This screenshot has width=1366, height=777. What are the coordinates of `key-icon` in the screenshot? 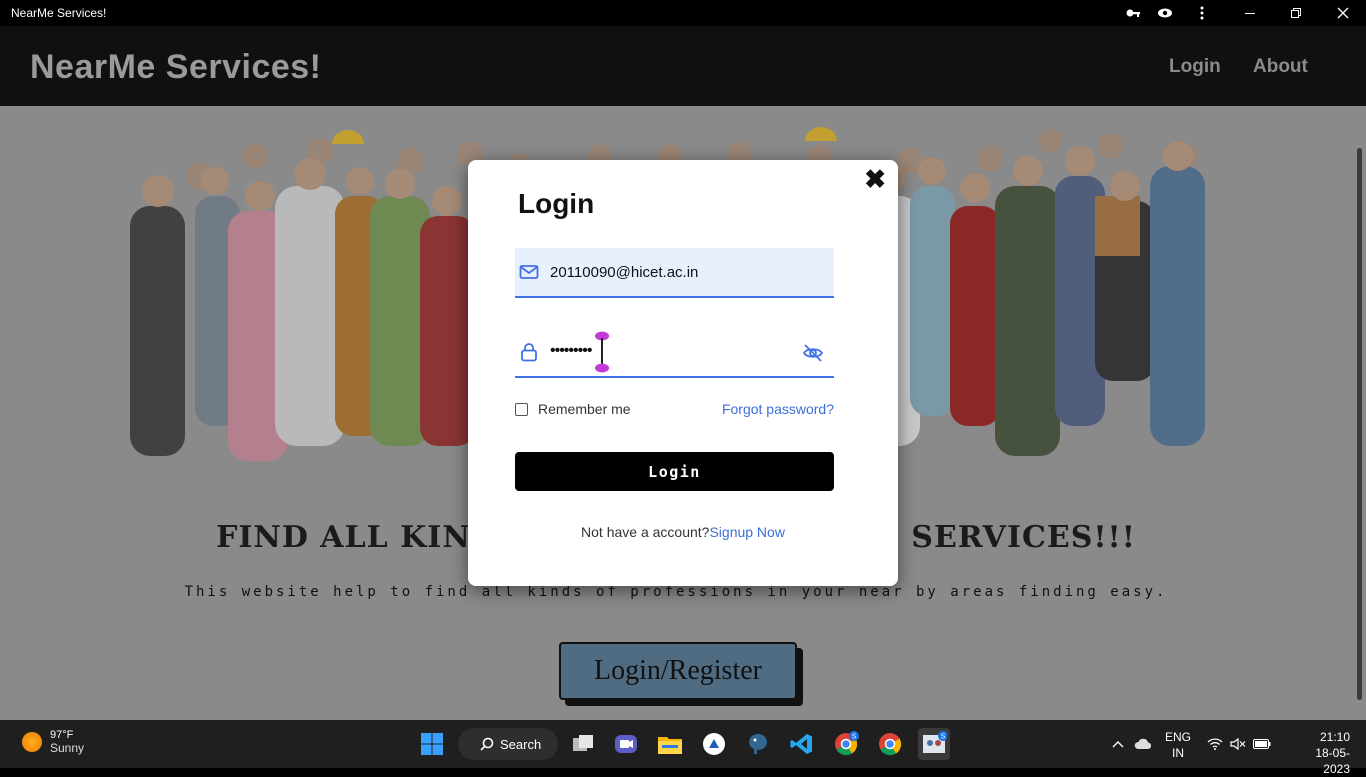 It's located at (1133, 13).